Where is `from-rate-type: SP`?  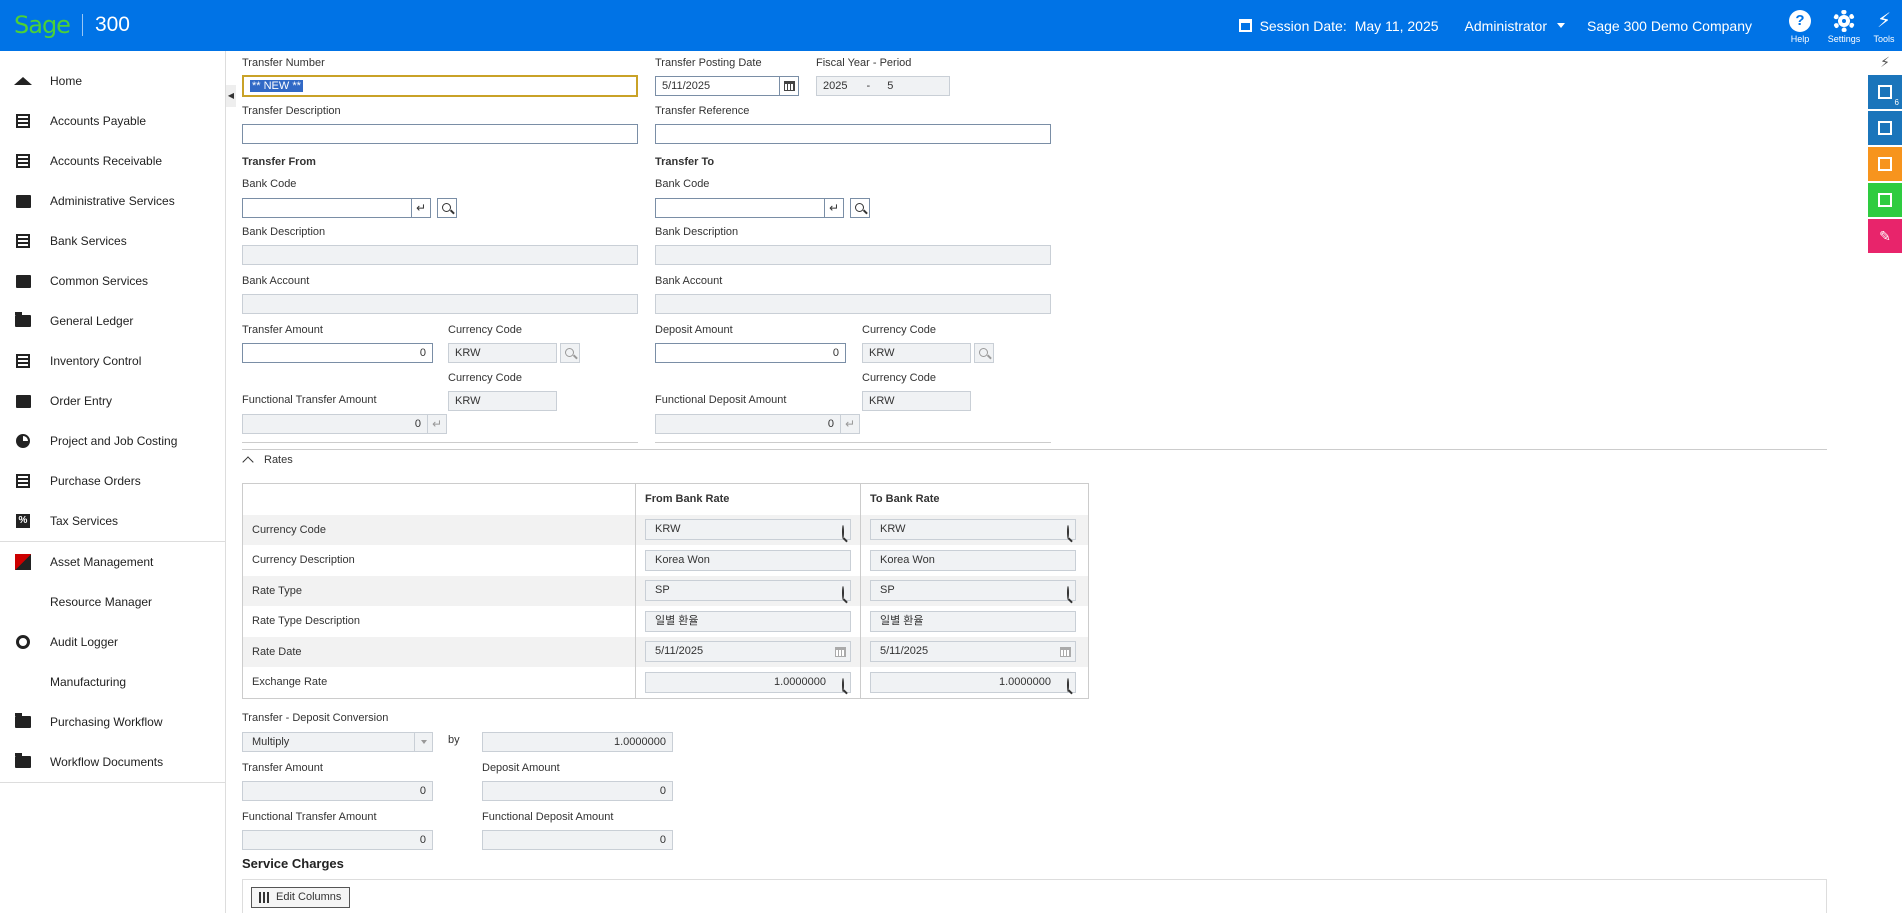 from-rate-type: SP is located at coordinates (748, 591).